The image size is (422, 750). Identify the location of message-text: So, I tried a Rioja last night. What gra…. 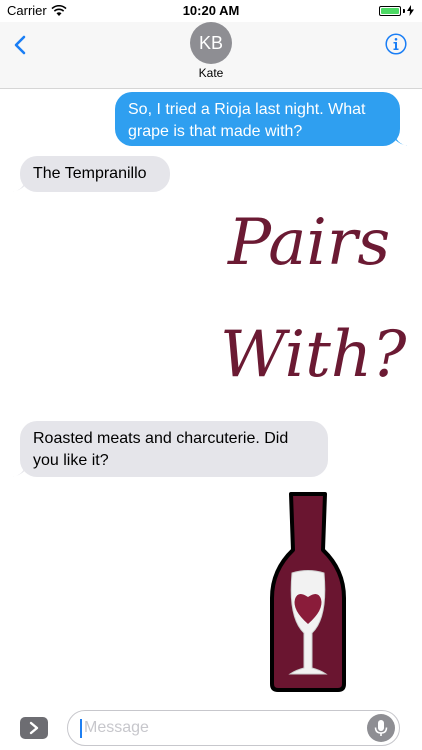
(247, 120).